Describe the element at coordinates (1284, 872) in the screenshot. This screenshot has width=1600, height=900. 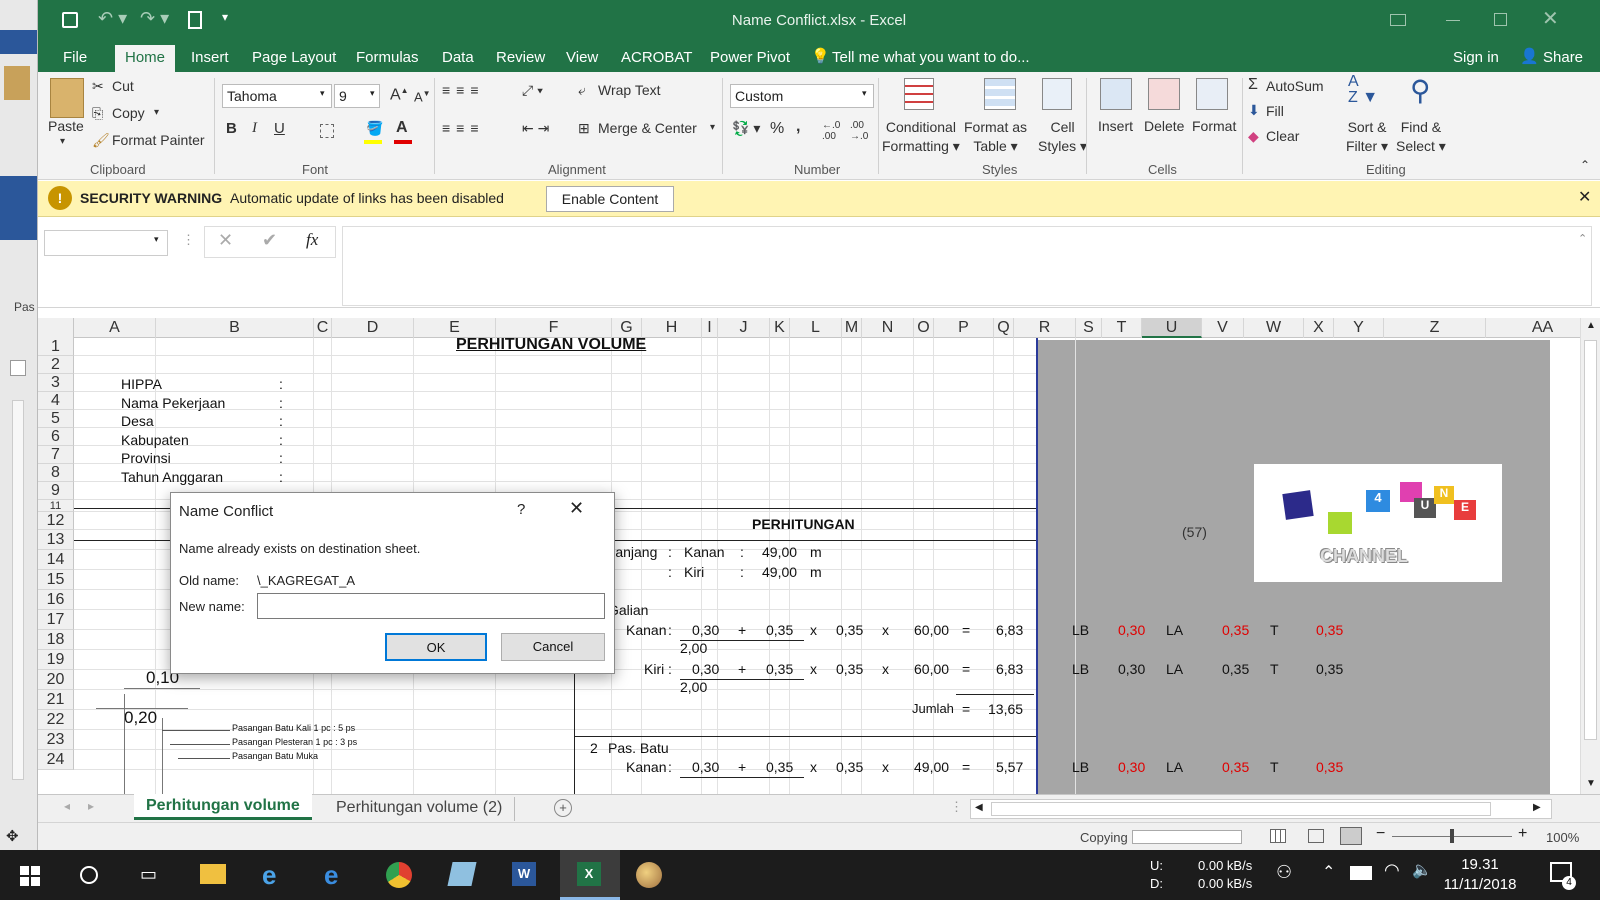
I see `people-icon: ⚇` at that location.